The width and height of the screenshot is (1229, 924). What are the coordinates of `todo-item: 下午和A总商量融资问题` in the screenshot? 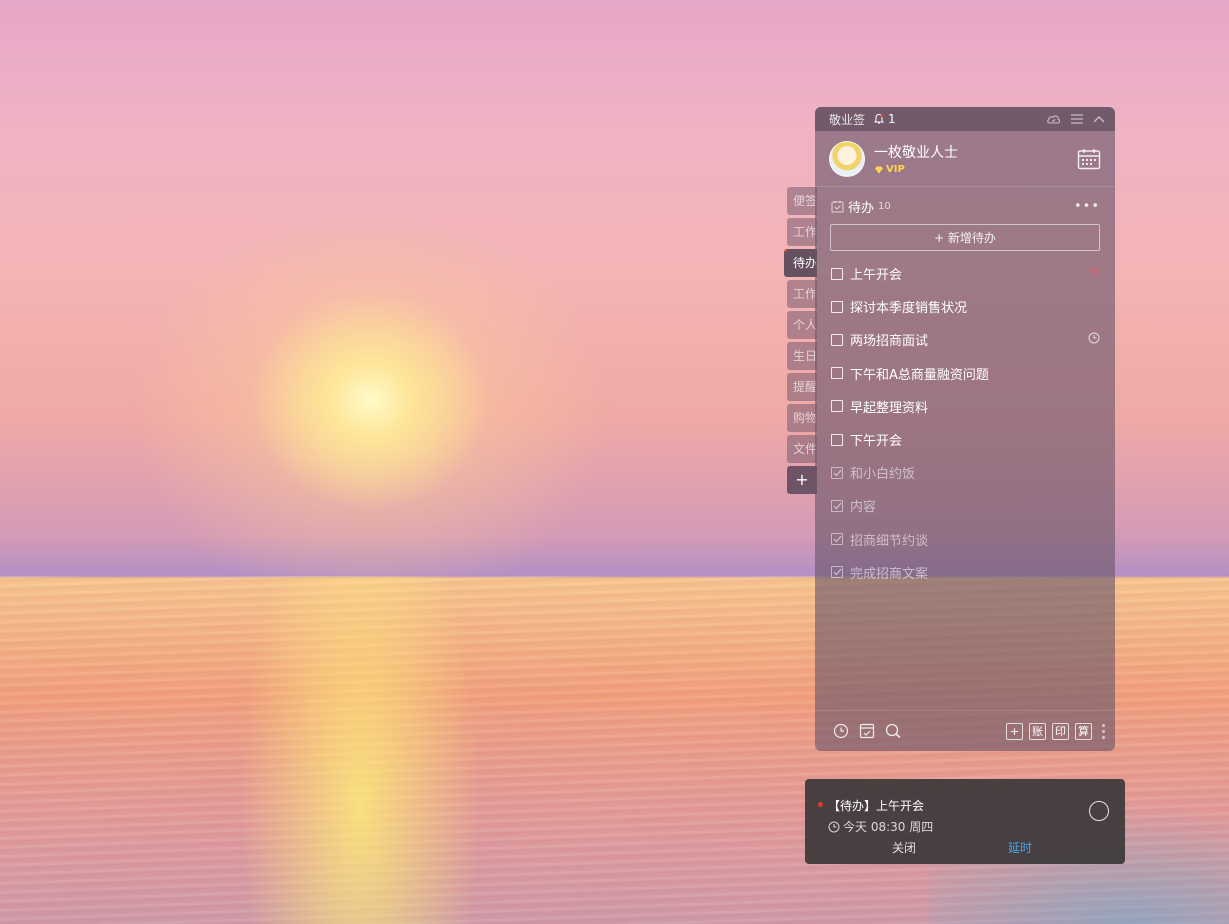 It's located at (965, 373).